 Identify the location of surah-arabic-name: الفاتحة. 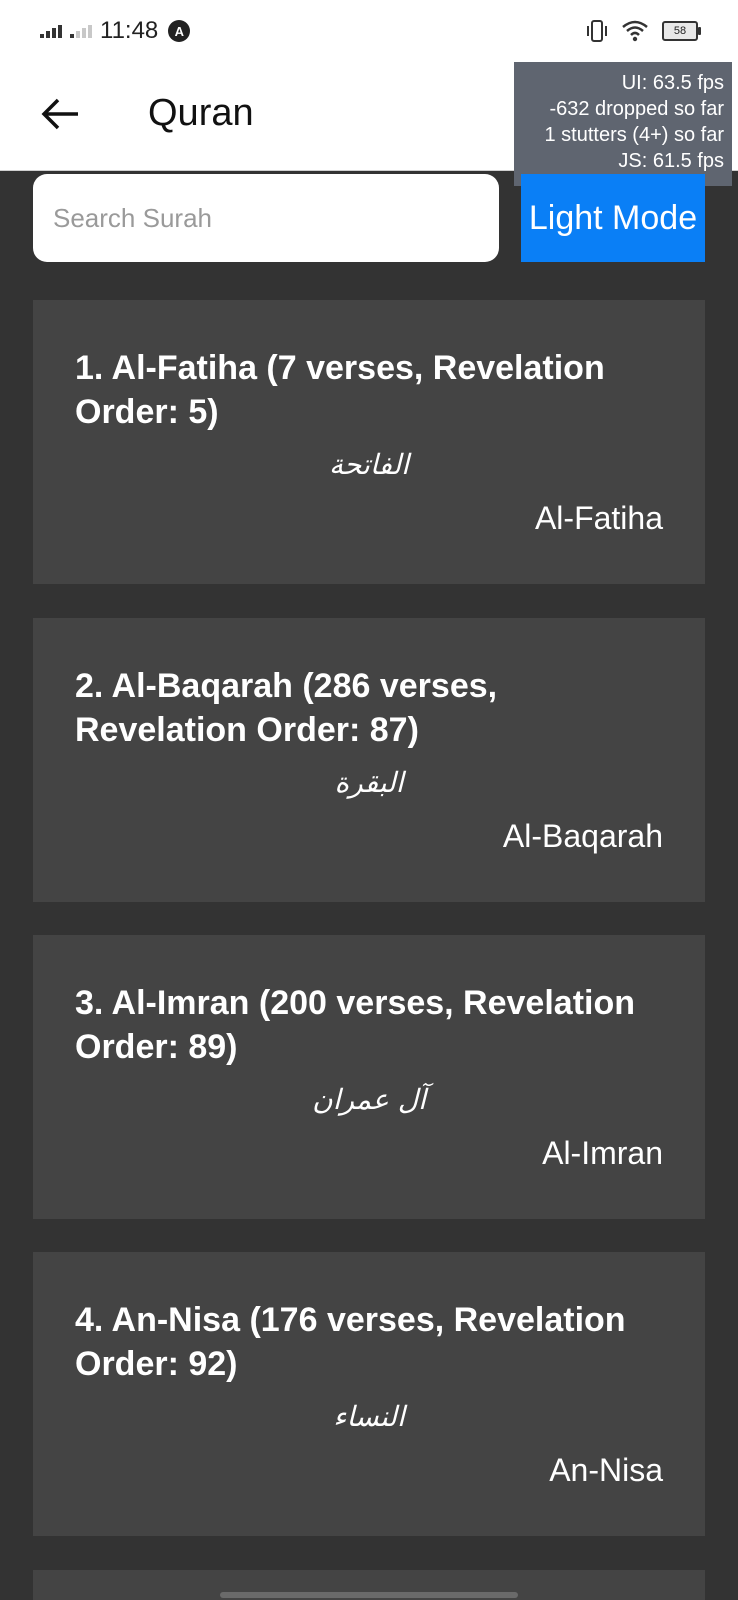
(369, 464).